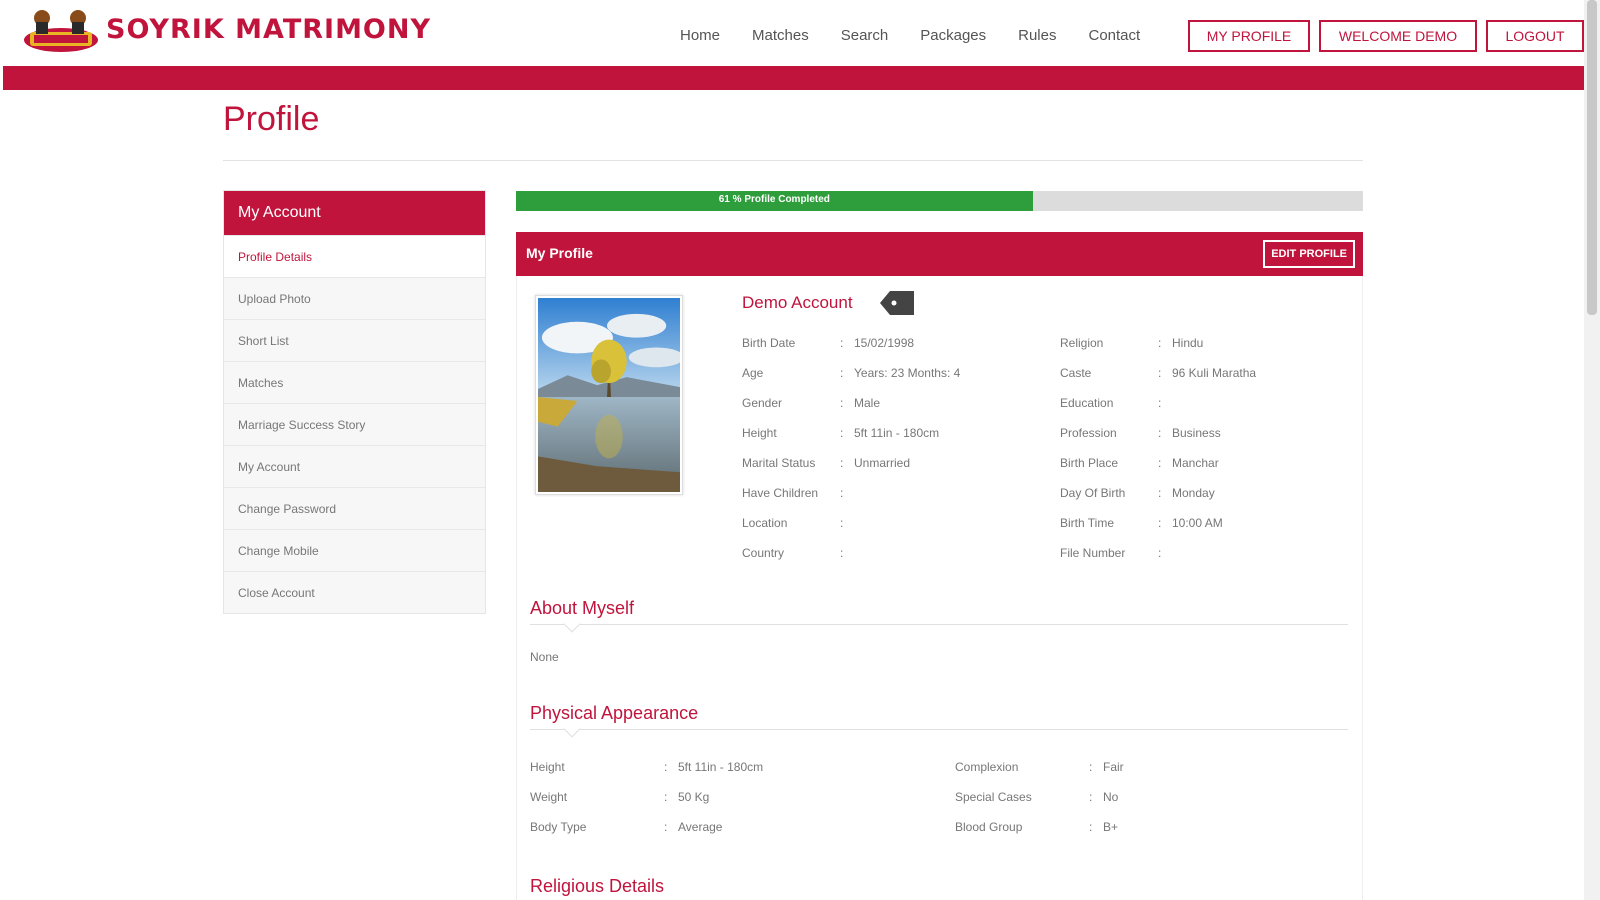 The image size is (1600, 900). What do you see at coordinates (354, 466) in the screenshot?
I see `sidebar-item-my-account: My Account` at bounding box center [354, 466].